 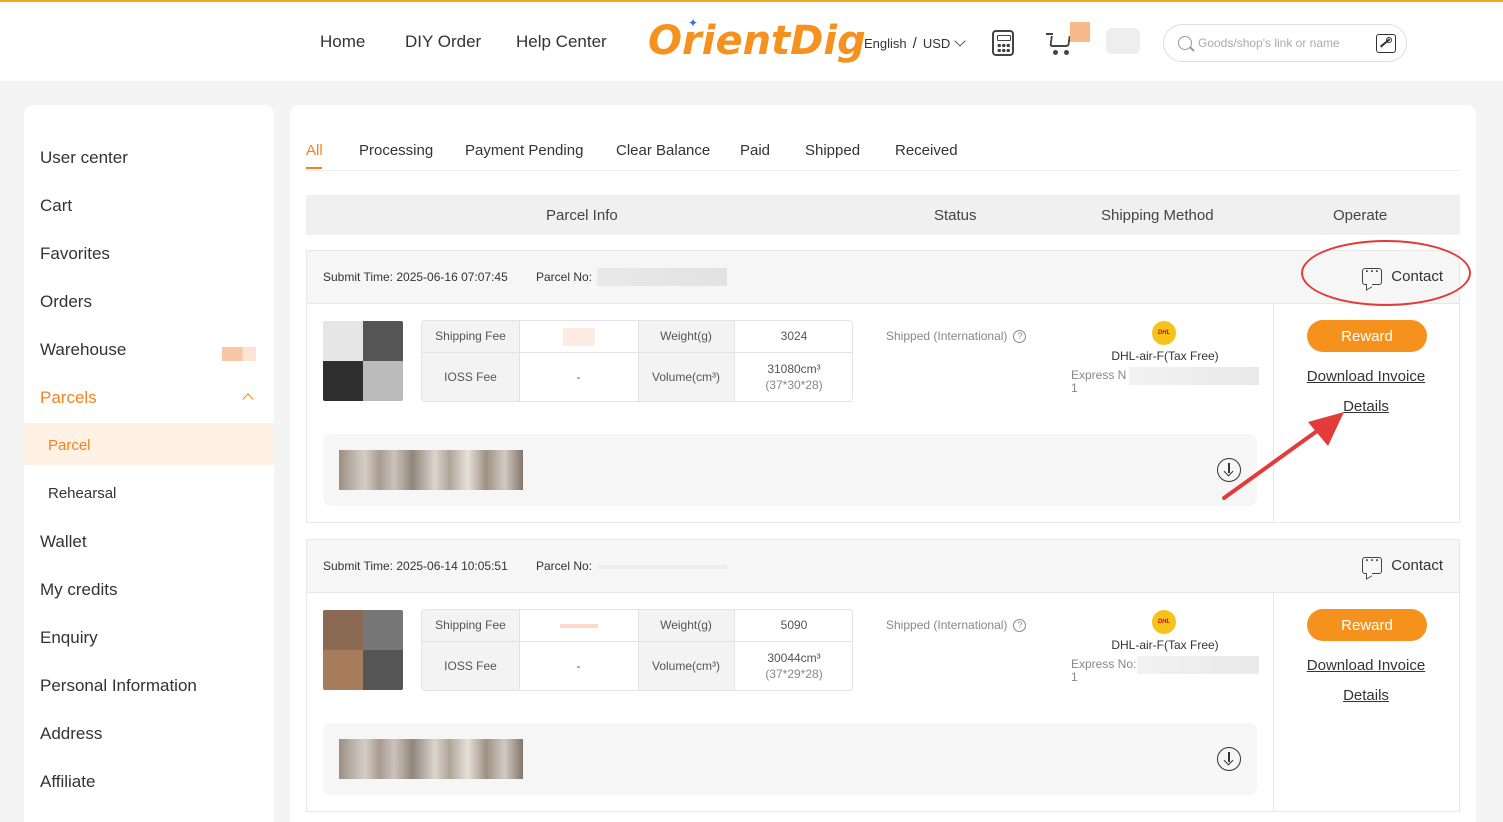 I want to click on tab-received: Received, so click(x=926, y=150).